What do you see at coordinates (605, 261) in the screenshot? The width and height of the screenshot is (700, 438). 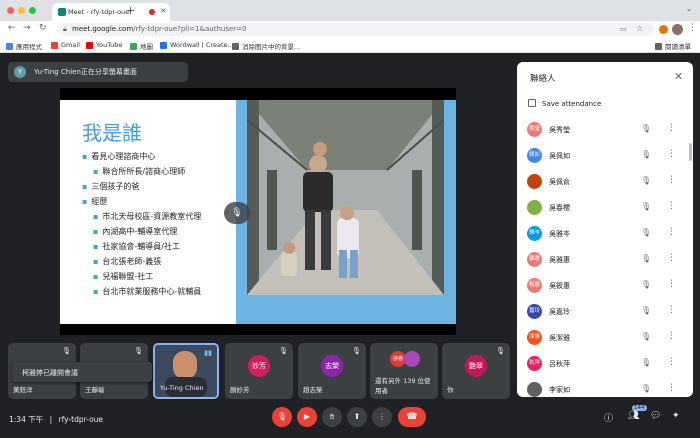 I see `participant-row: 雅惠 吳雅惠 🎙︎ ⋮` at bounding box center [605, 261].